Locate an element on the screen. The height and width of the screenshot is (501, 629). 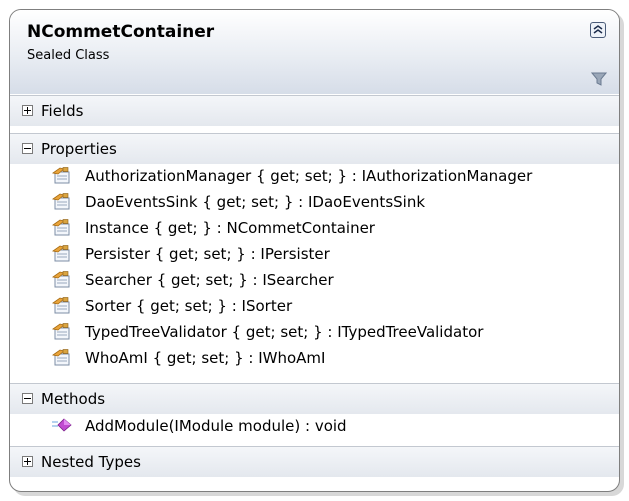
compartment-label: Methods is located at coordinates (73, 399).